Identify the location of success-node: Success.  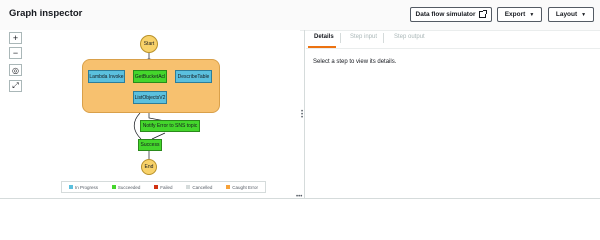
(150, 145).